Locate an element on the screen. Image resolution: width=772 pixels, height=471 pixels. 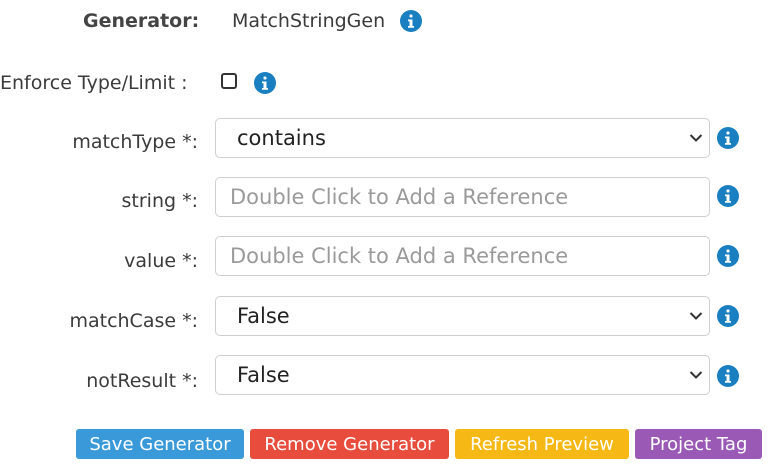
refresh-preview-button: Refresh Preview is located at coordinates (542, 444).